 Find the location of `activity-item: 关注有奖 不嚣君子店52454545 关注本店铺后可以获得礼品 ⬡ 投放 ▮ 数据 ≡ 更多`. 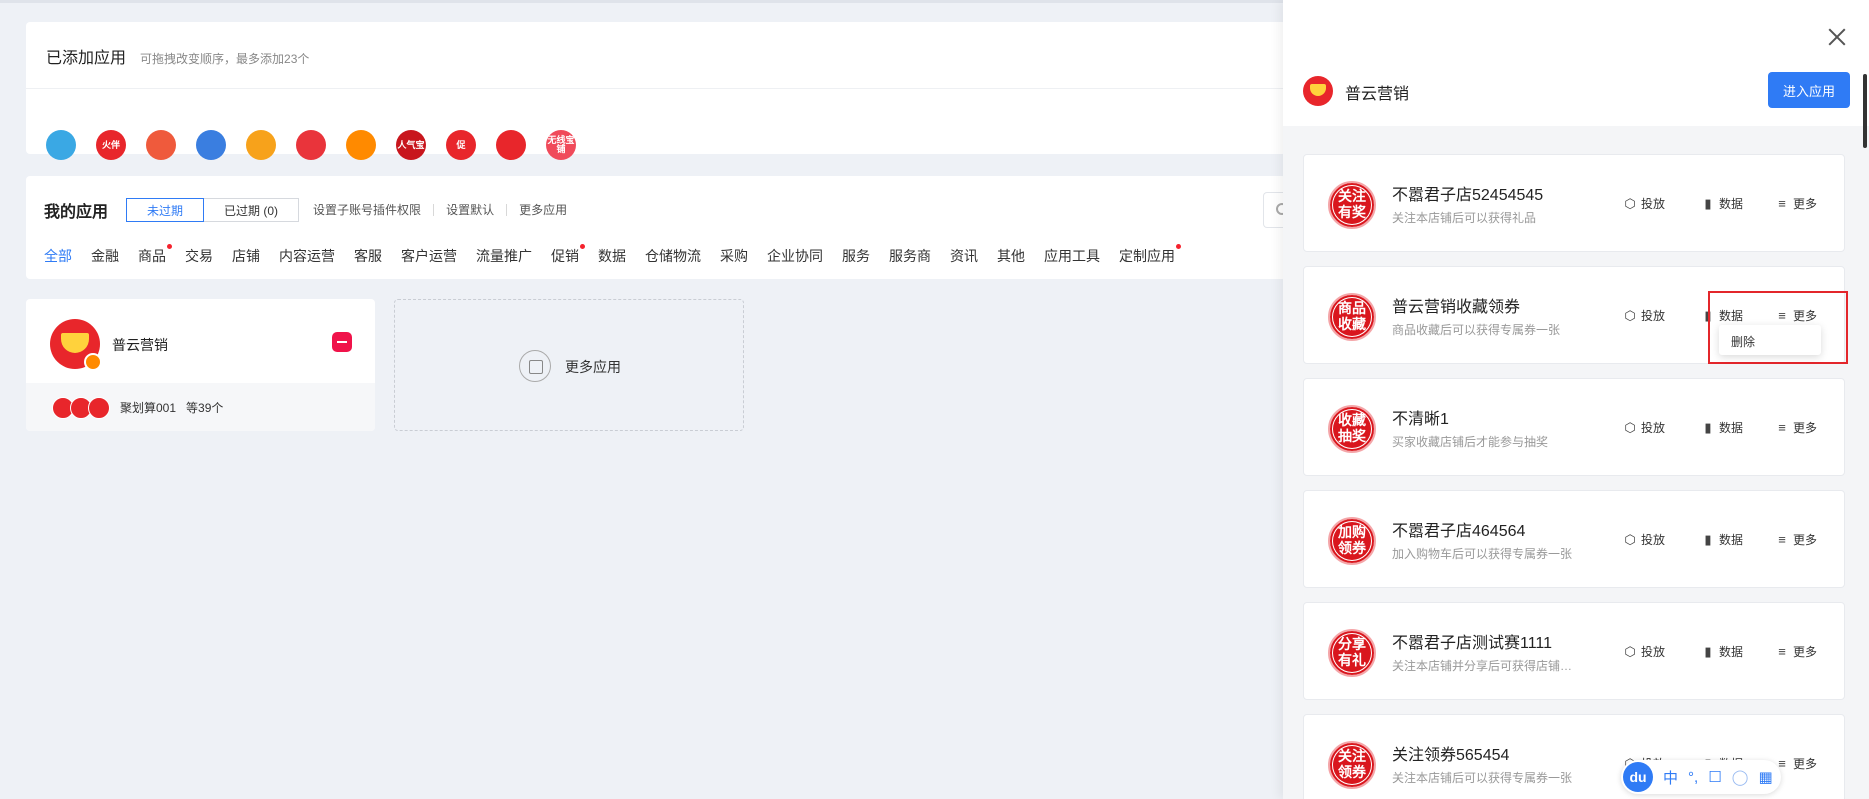

activity-item: 关注有奖 不嚣君子店52454545 关注本店铺后可以获得礼品 ⬡ 投放 ▮ 数据 ≡ 更多 is located at coordinates (1574, 203).